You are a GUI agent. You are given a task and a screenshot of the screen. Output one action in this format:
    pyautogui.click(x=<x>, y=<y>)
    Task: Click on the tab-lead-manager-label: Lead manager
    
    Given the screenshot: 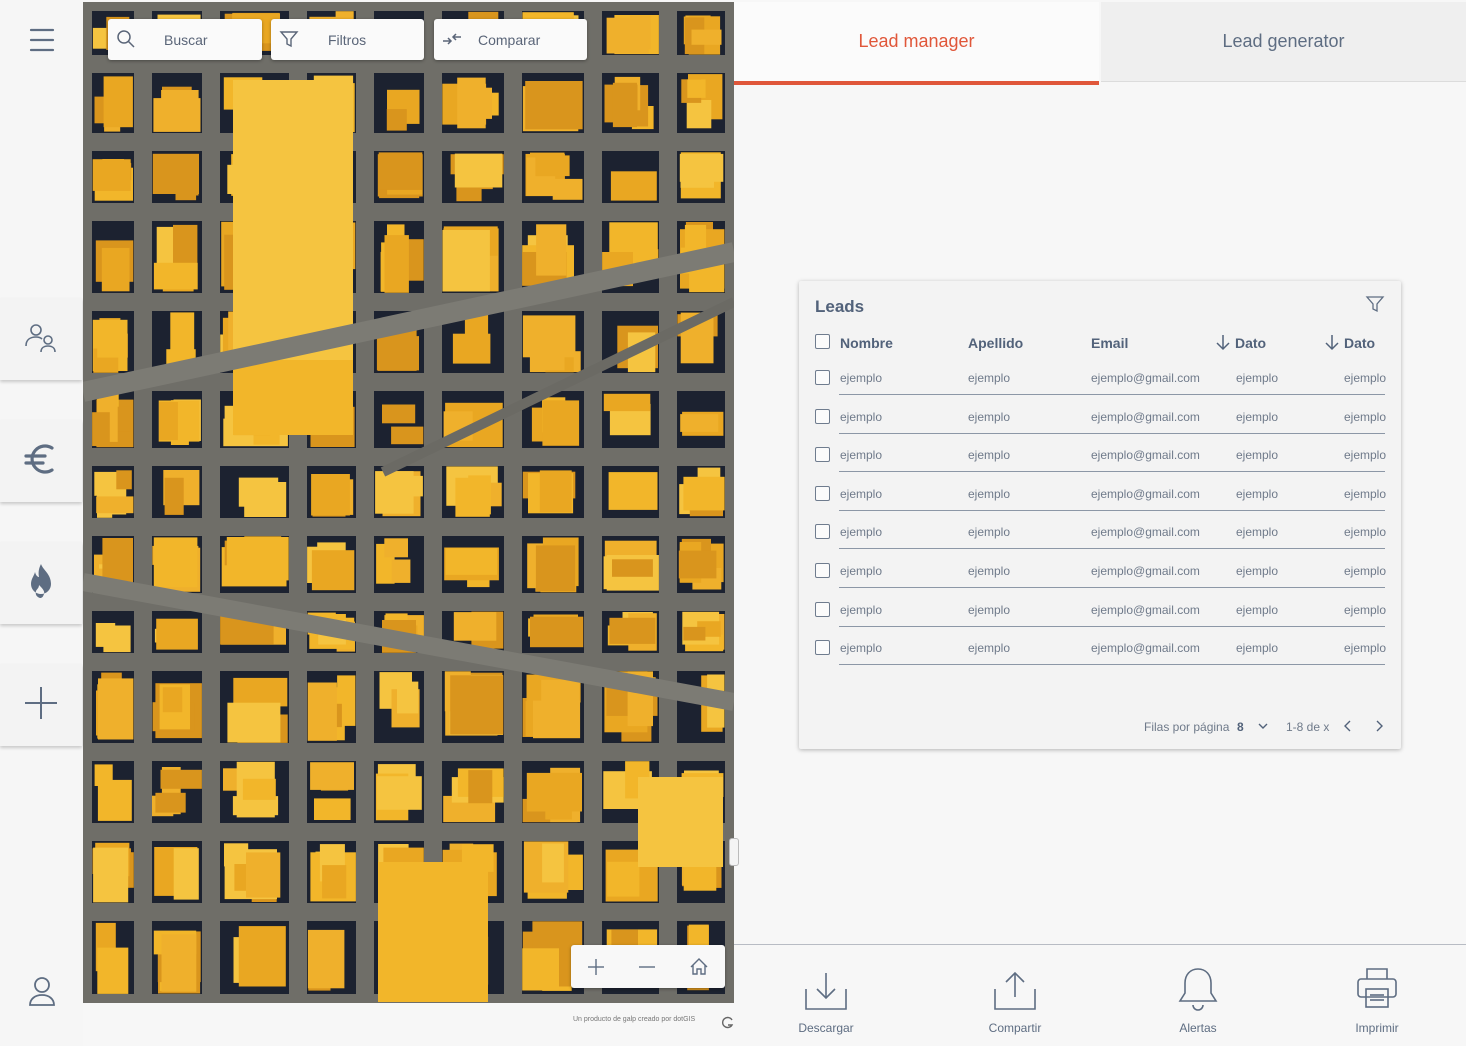 What is the action you would take?
    pyautogui.click(x=916, y=41)
    